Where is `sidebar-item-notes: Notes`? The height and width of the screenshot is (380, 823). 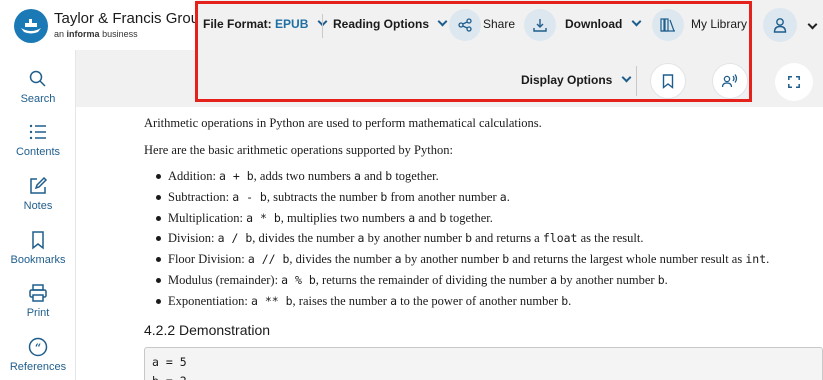
sidebar-item-notes: Notes is located at coordinates (38, 194).